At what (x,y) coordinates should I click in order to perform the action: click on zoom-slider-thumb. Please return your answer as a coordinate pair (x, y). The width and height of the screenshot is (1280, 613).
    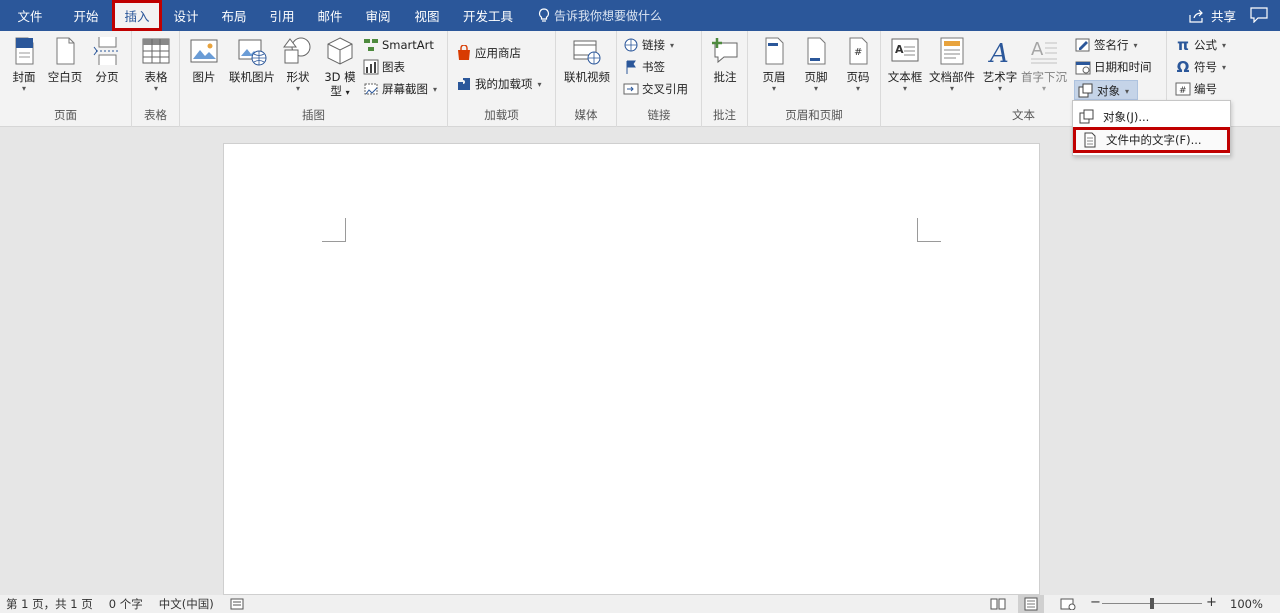
    Looking at the image, I should click on (1152, 603).